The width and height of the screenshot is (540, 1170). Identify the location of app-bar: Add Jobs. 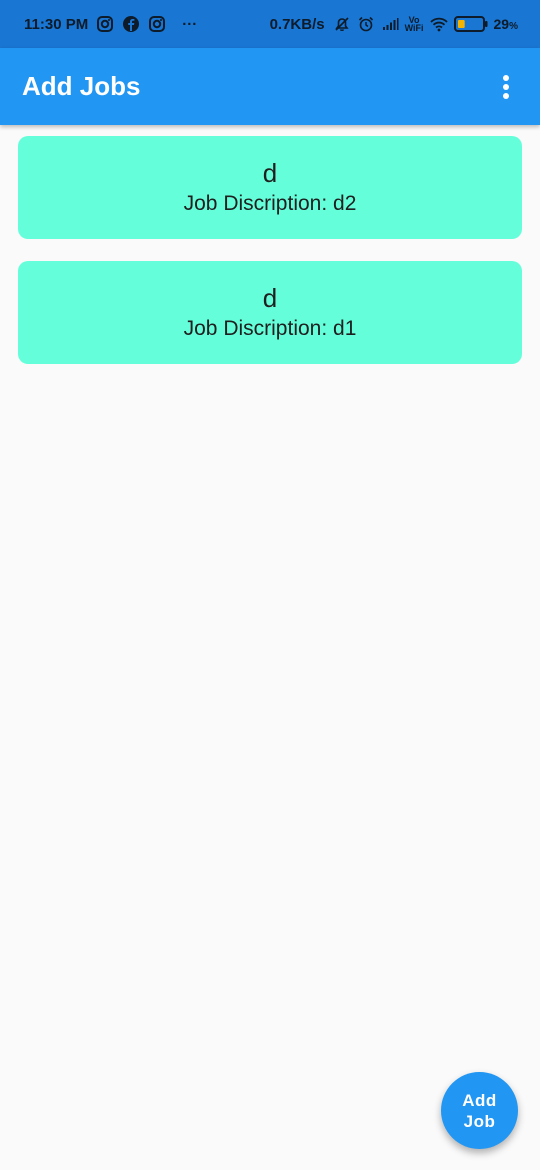
(270, 86).